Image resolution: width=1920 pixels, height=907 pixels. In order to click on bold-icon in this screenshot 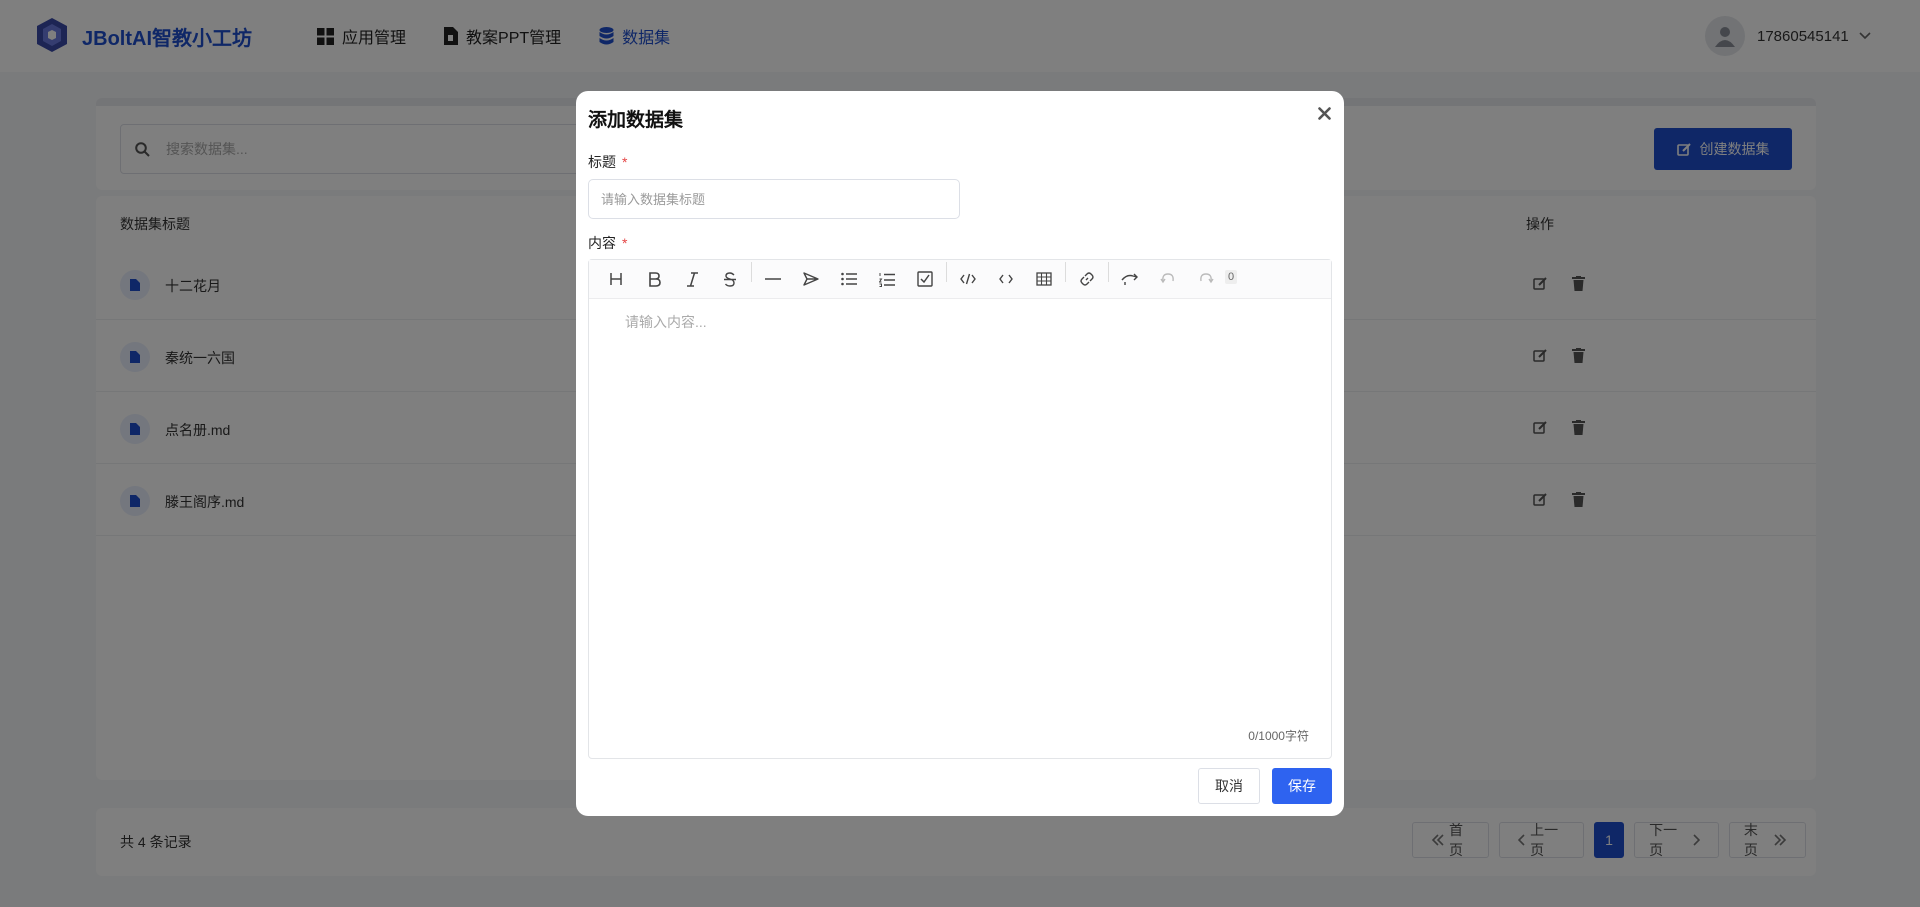, I will do `click(654, 279)`.